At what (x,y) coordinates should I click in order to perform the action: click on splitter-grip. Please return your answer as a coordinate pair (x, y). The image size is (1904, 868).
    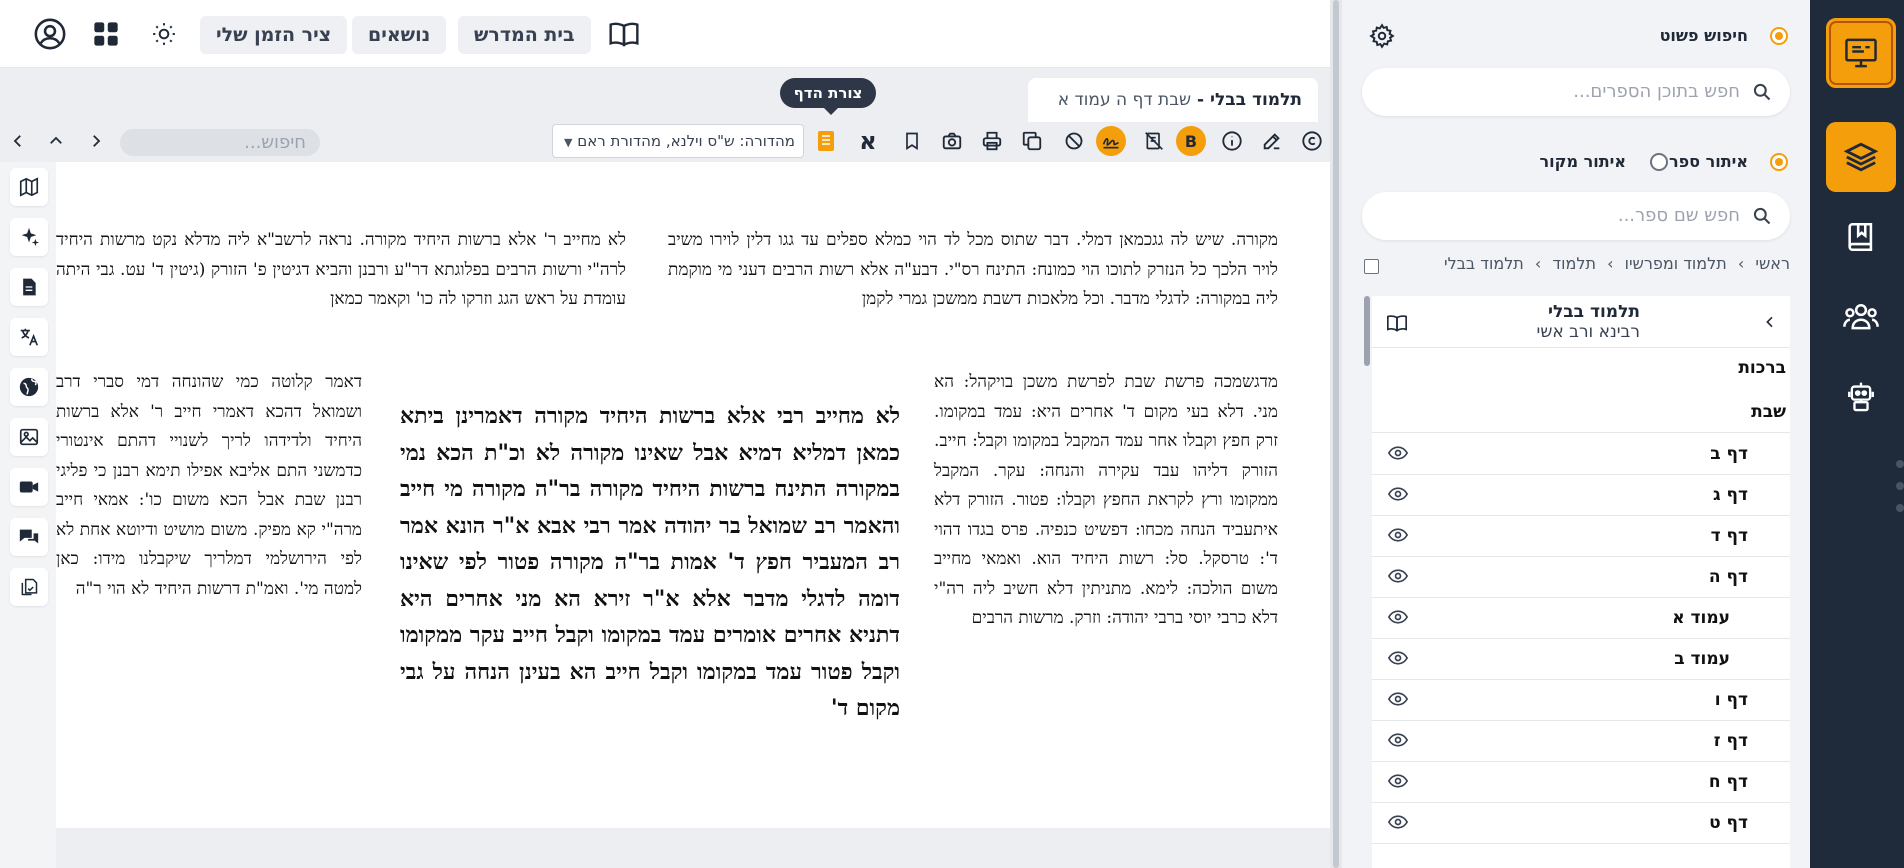
    Looking at the image, I should click on (1336, 434).